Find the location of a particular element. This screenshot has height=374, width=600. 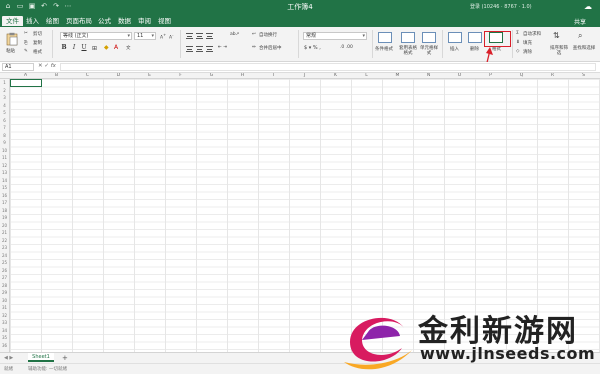

name-box: A1 is located at coordinates (18, 67).